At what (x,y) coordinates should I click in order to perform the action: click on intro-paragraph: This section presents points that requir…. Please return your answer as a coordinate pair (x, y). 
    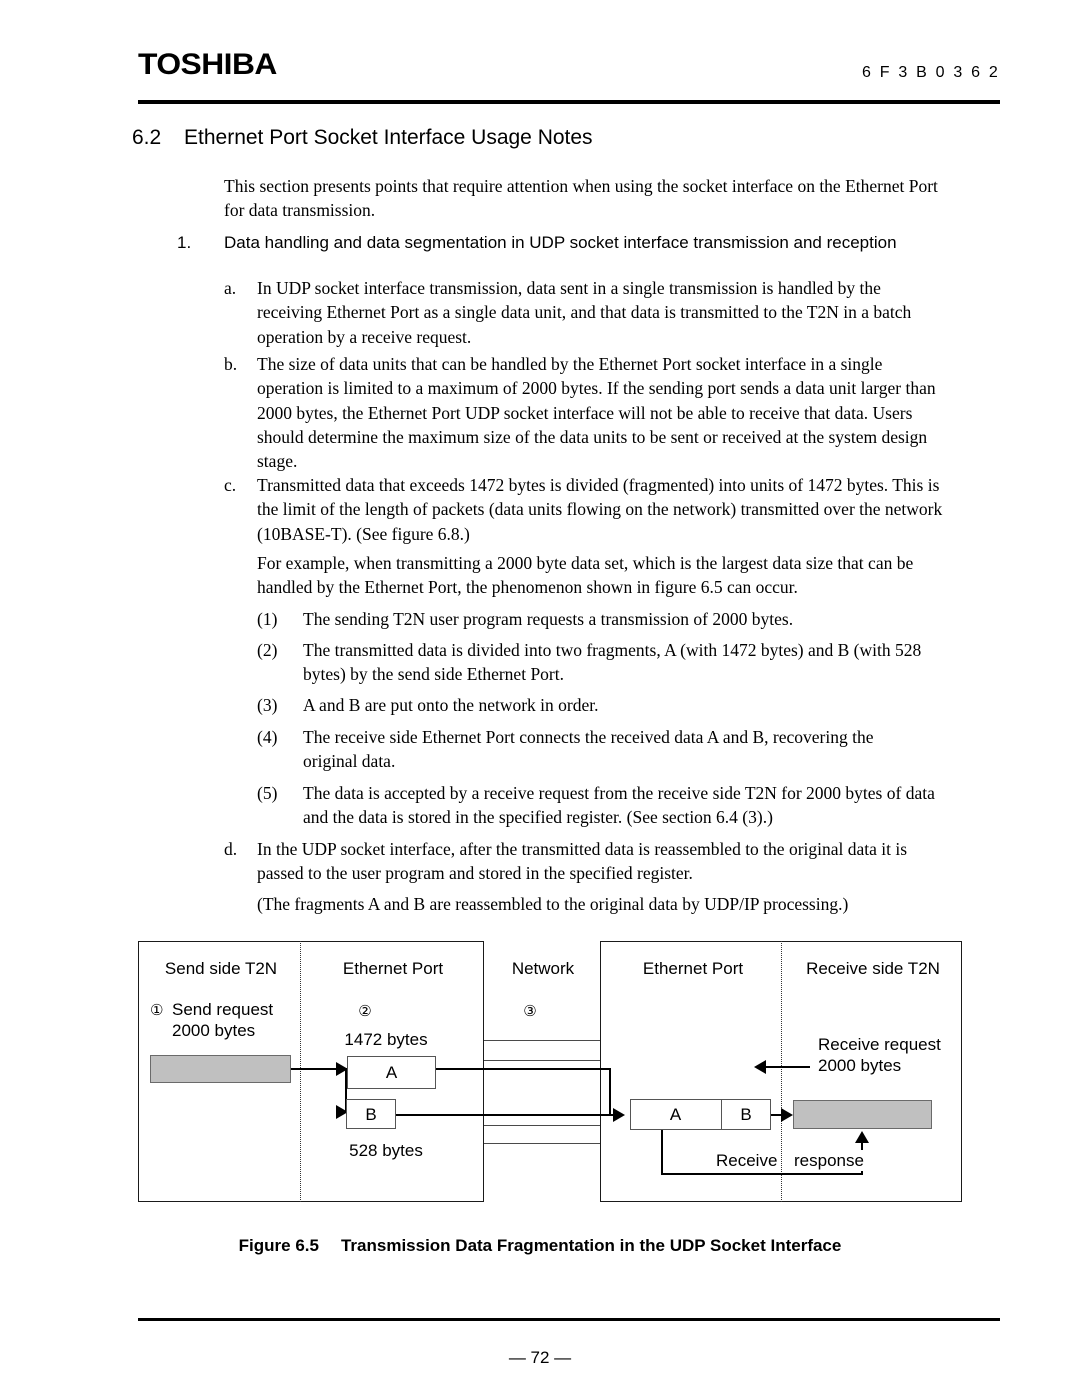
    Looking at the image, I should click on (581, 198).